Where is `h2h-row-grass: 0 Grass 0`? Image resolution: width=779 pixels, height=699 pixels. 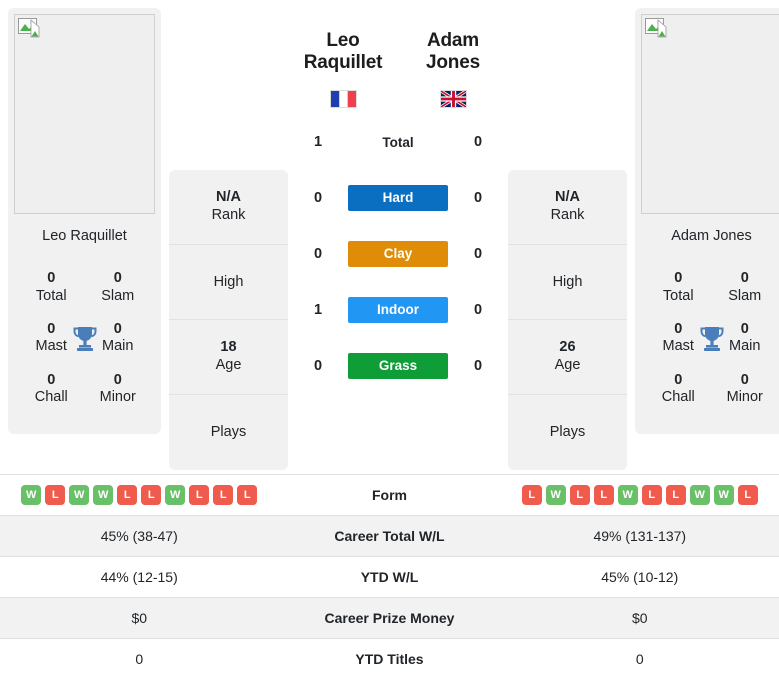
h2h-row-grass: 0 Grass 0 is located at coordinates (398, 366).